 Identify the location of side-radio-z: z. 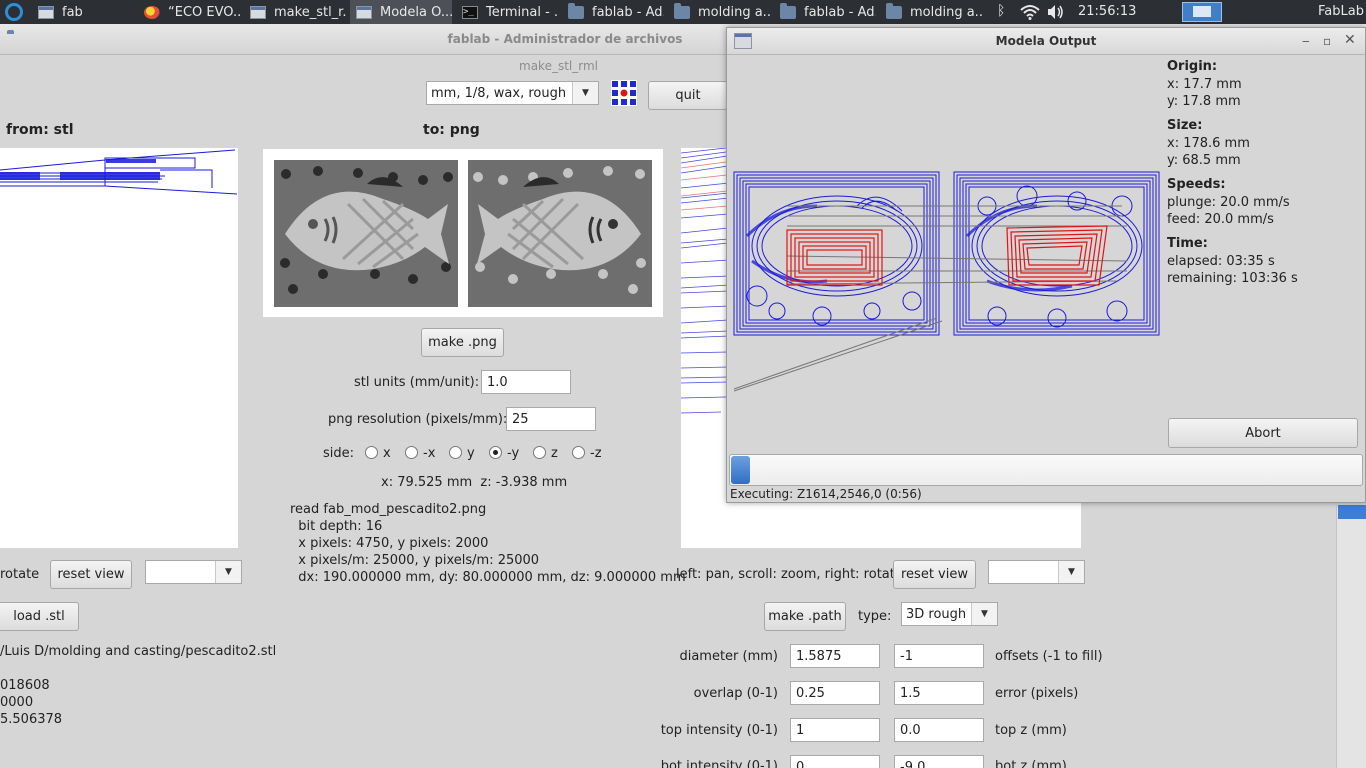
(545, 453).